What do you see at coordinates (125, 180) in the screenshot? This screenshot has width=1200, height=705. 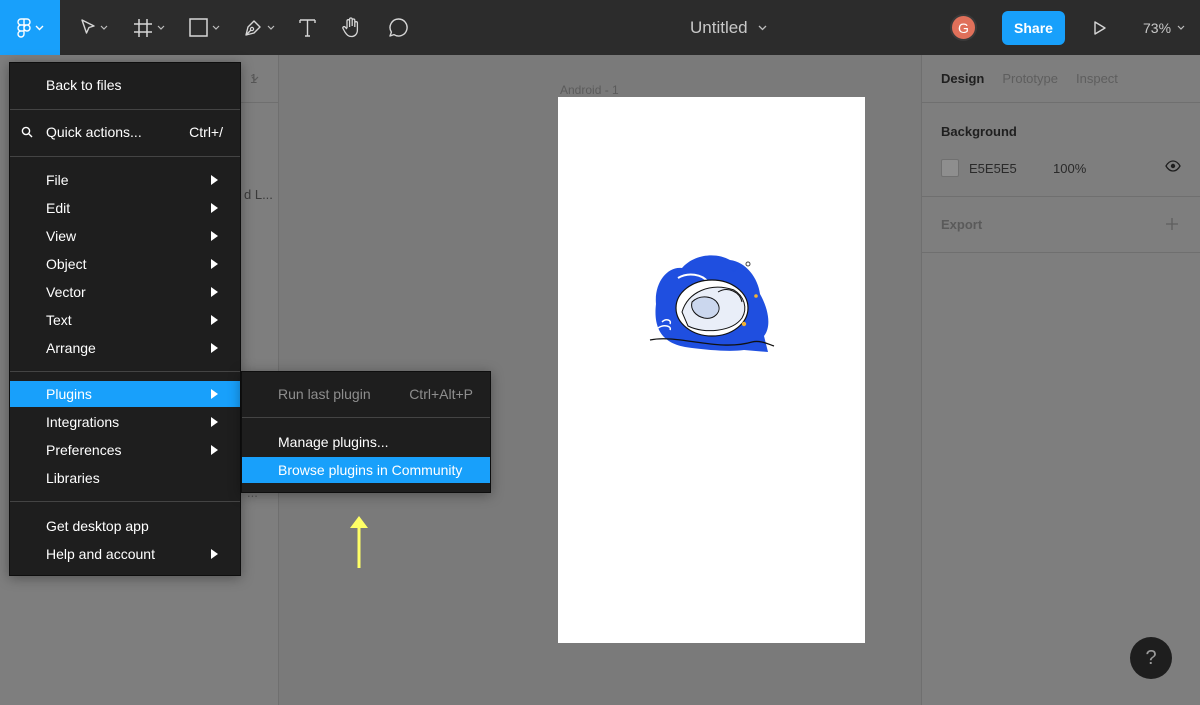 I see `menu-item-file: File` at bounding box center [125, 180].